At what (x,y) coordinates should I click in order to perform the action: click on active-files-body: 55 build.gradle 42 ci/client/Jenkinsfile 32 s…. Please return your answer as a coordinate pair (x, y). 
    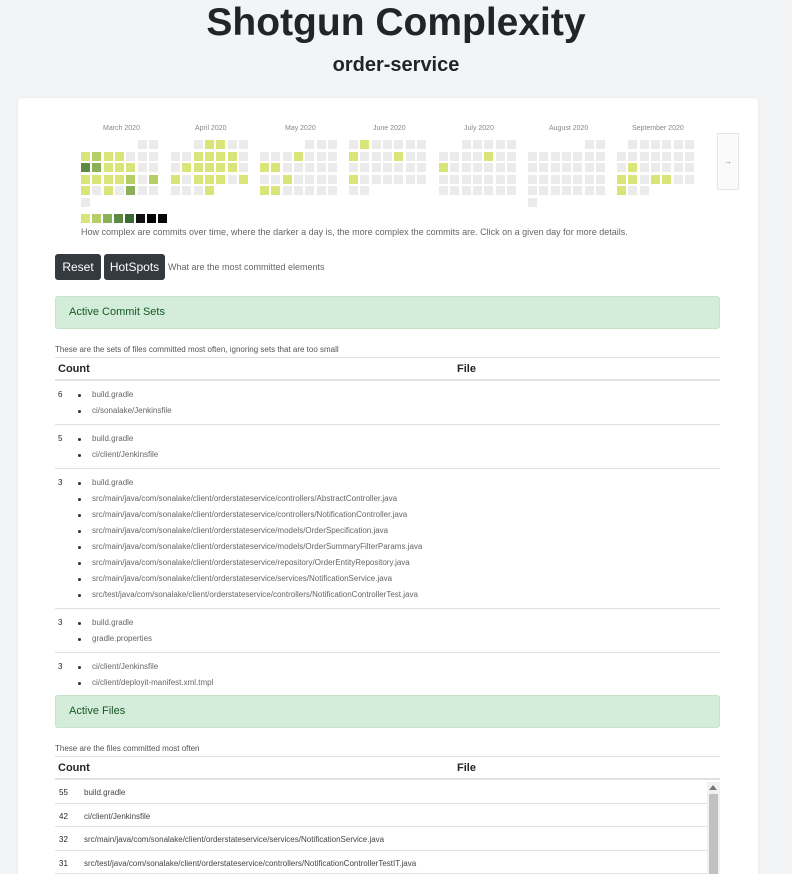
    Looking at the image, I should click on (387, 827).